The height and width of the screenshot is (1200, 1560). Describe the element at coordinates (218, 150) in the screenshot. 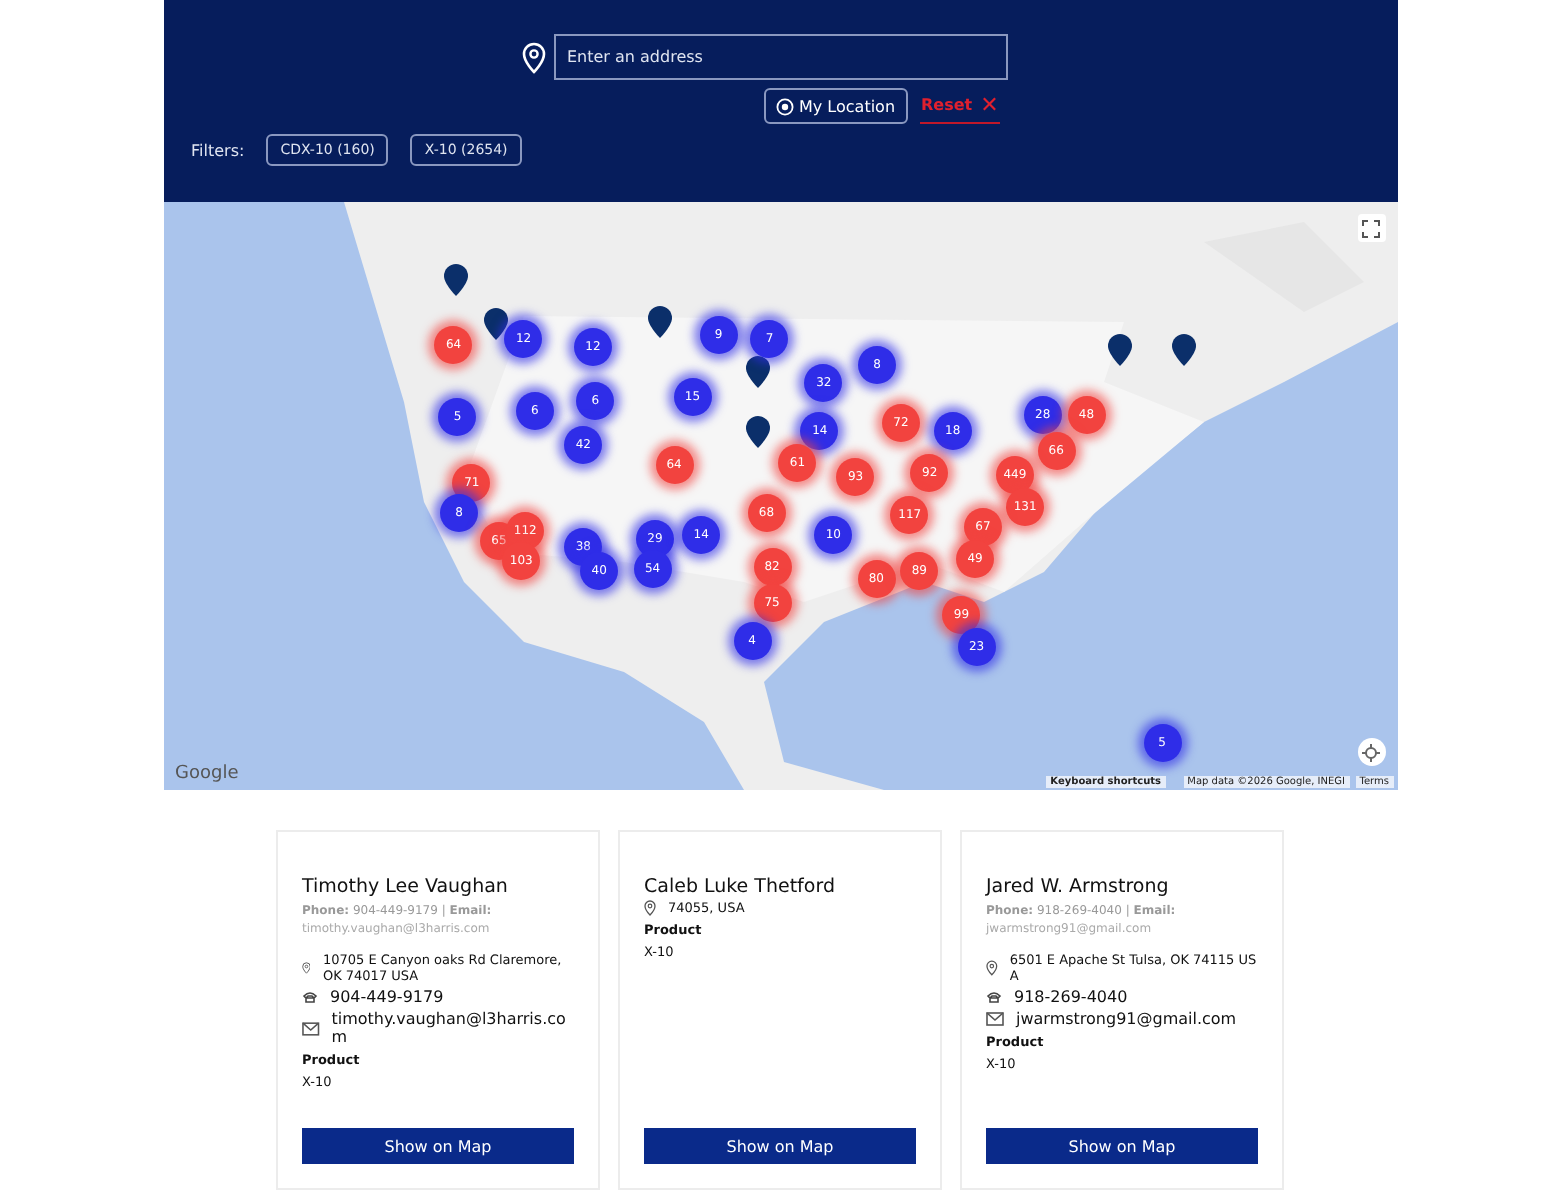

I see `filters-label: Filters:` at that location.